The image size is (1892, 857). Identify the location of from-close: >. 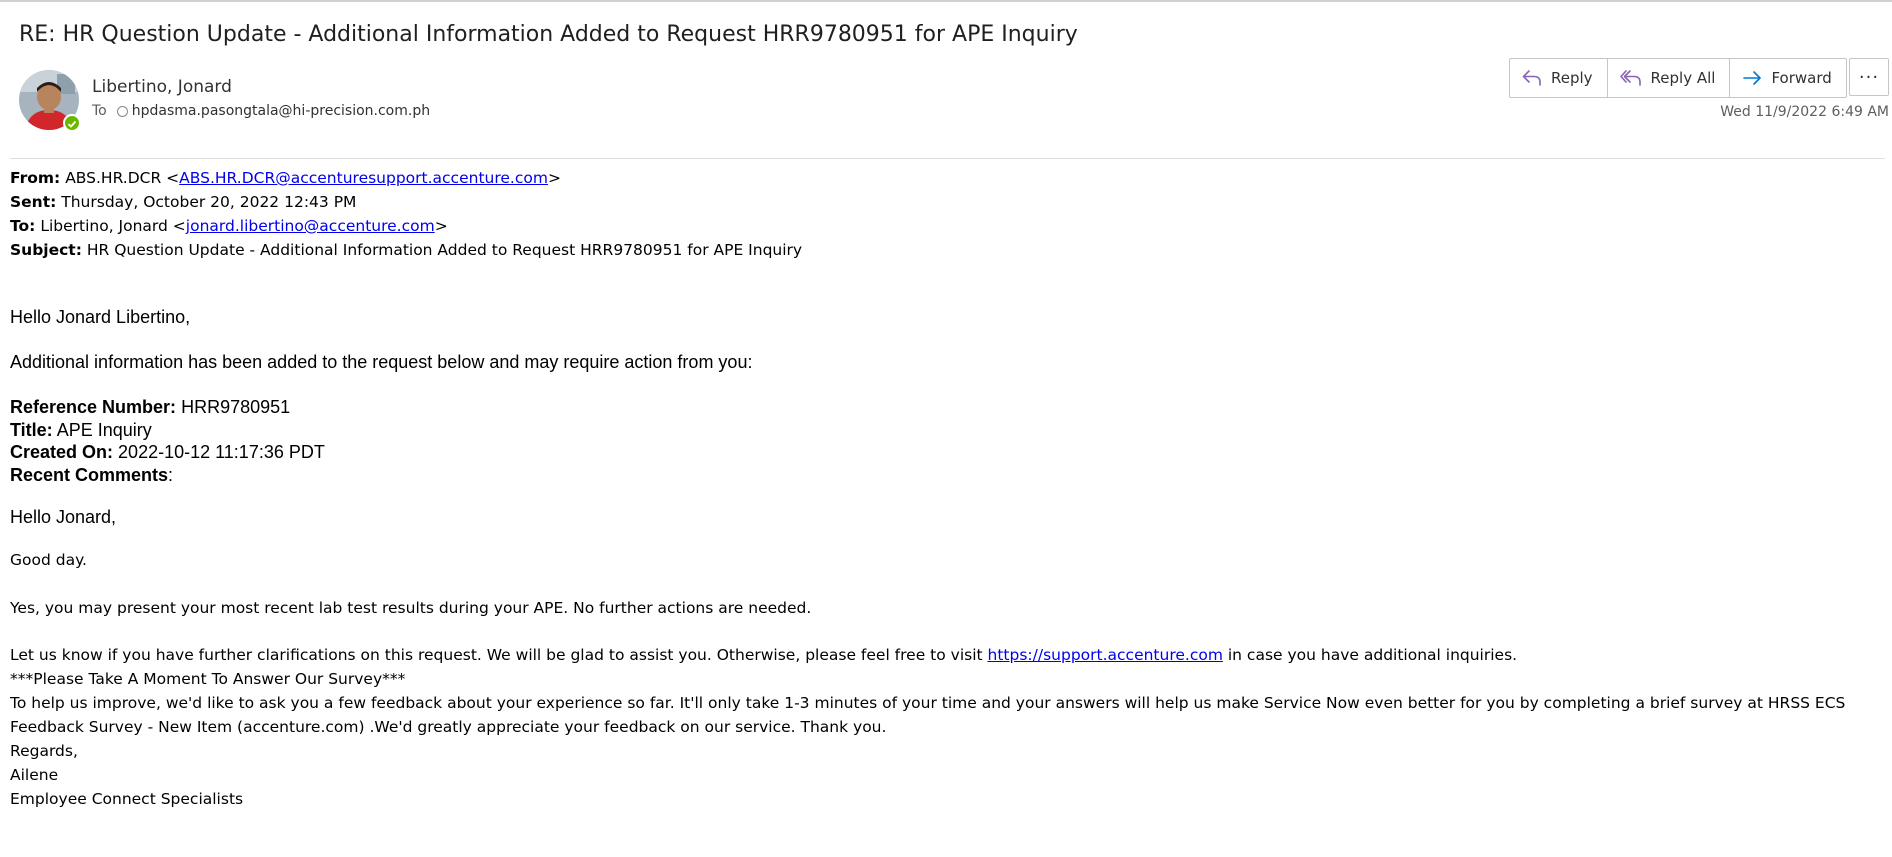
(554, 178).